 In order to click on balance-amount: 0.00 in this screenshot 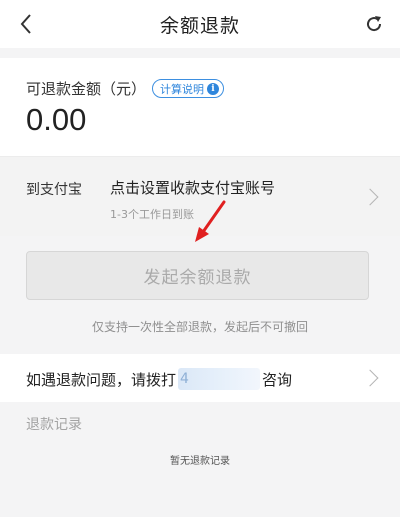, I will do `click(56, 119)`.